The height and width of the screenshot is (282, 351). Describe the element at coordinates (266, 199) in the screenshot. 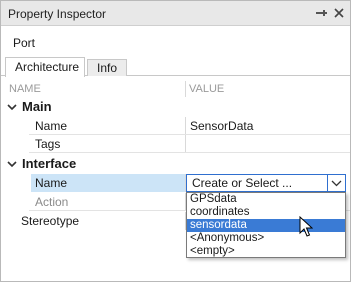

I see `option-gpsdata: GPSdata` at that location.